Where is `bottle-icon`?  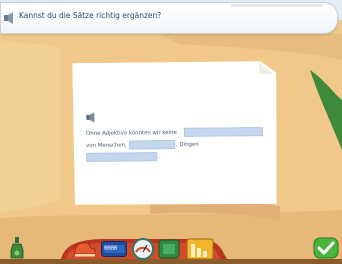 bottle-icon is located at coordinates (17, 248).